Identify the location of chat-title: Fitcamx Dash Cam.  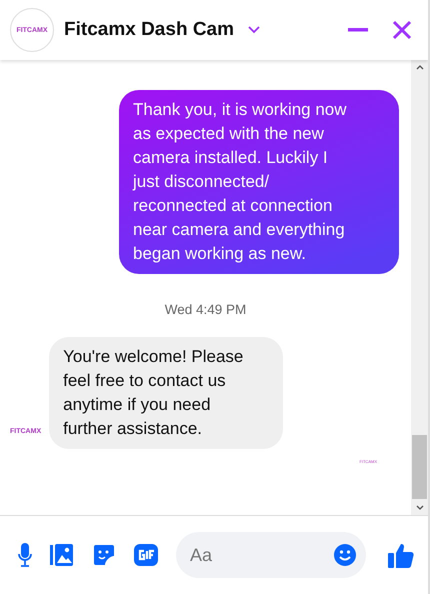
(149, 30).